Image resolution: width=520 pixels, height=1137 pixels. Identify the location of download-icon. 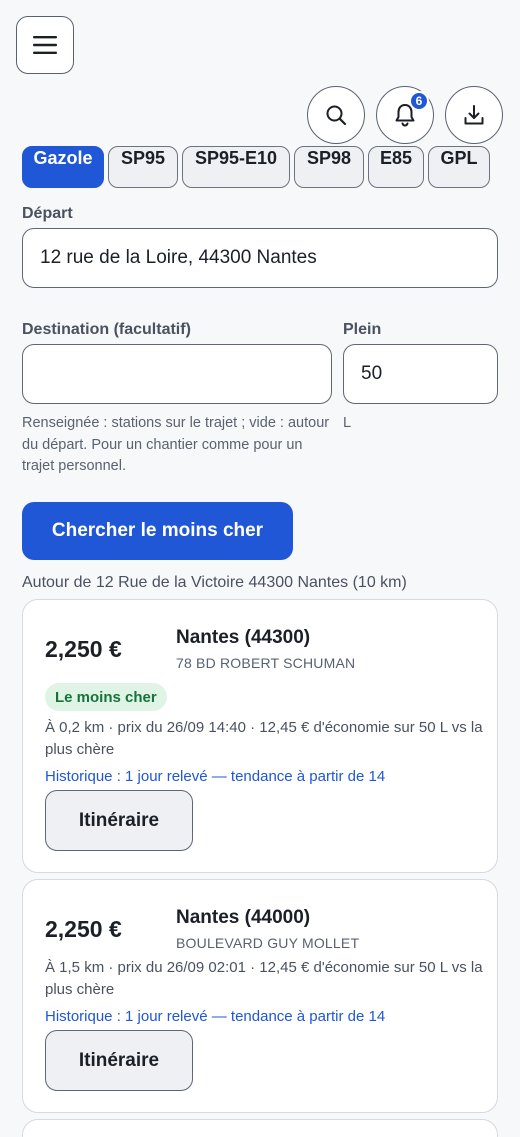
(474, 115).